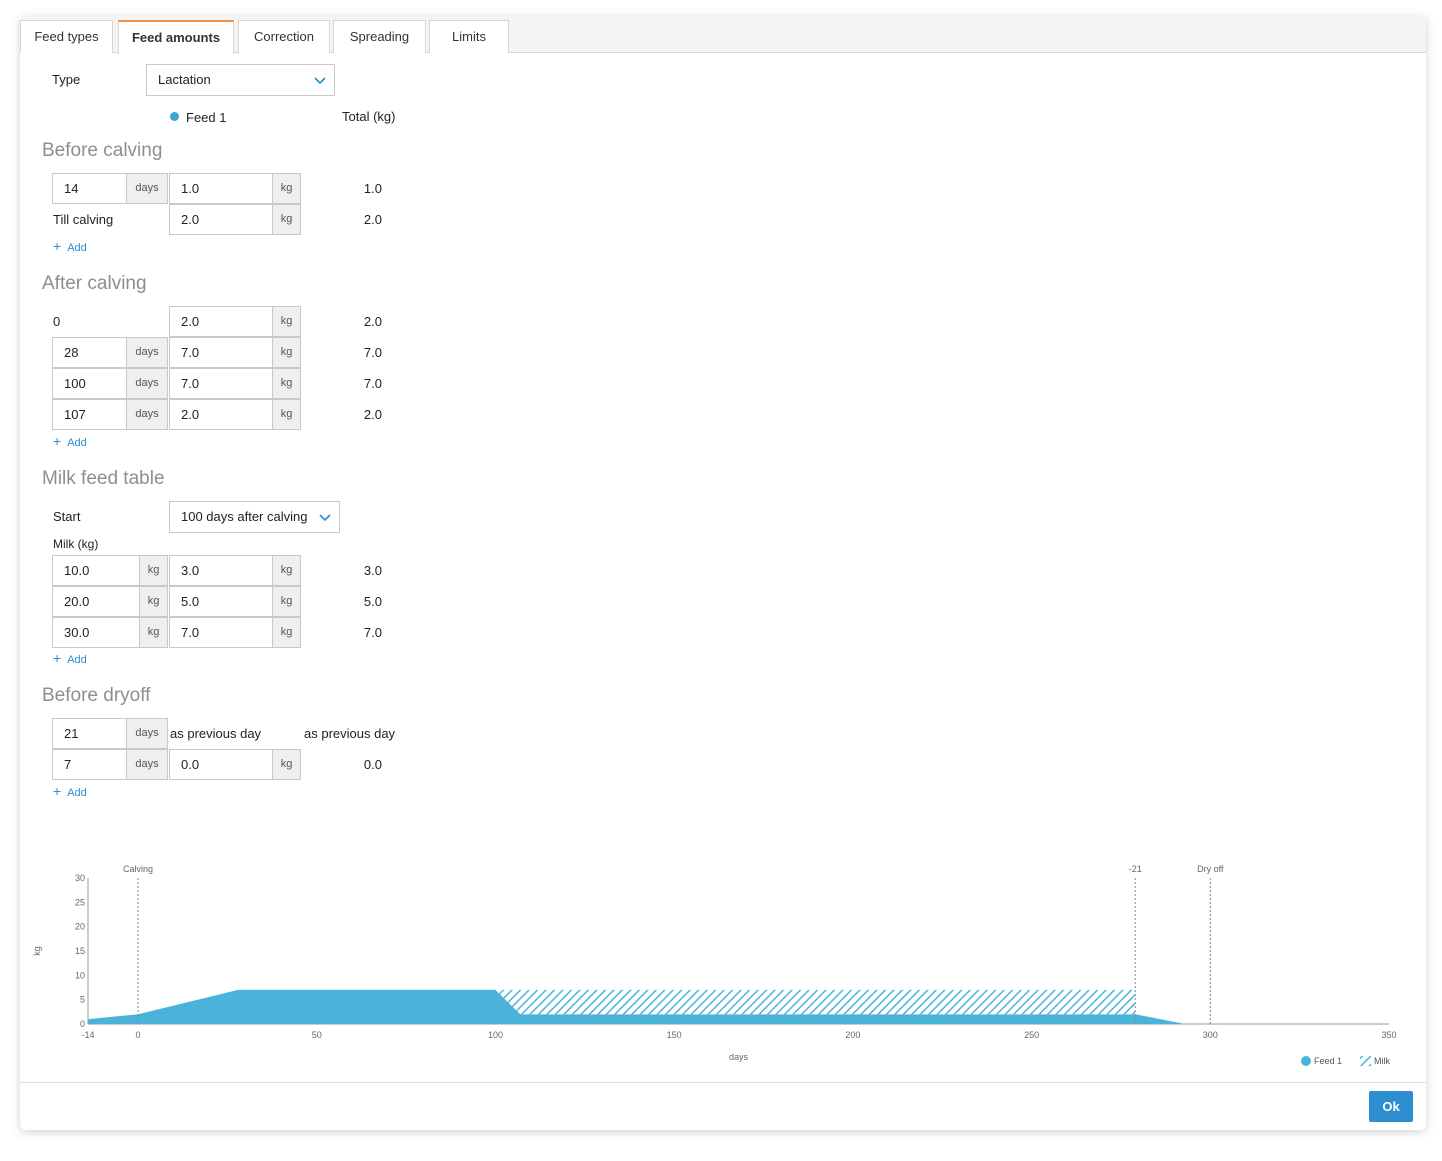  Describe the element at coordinates (96, 570) in the screenshot. I see `milk-amount-input: 10.0` at that location.